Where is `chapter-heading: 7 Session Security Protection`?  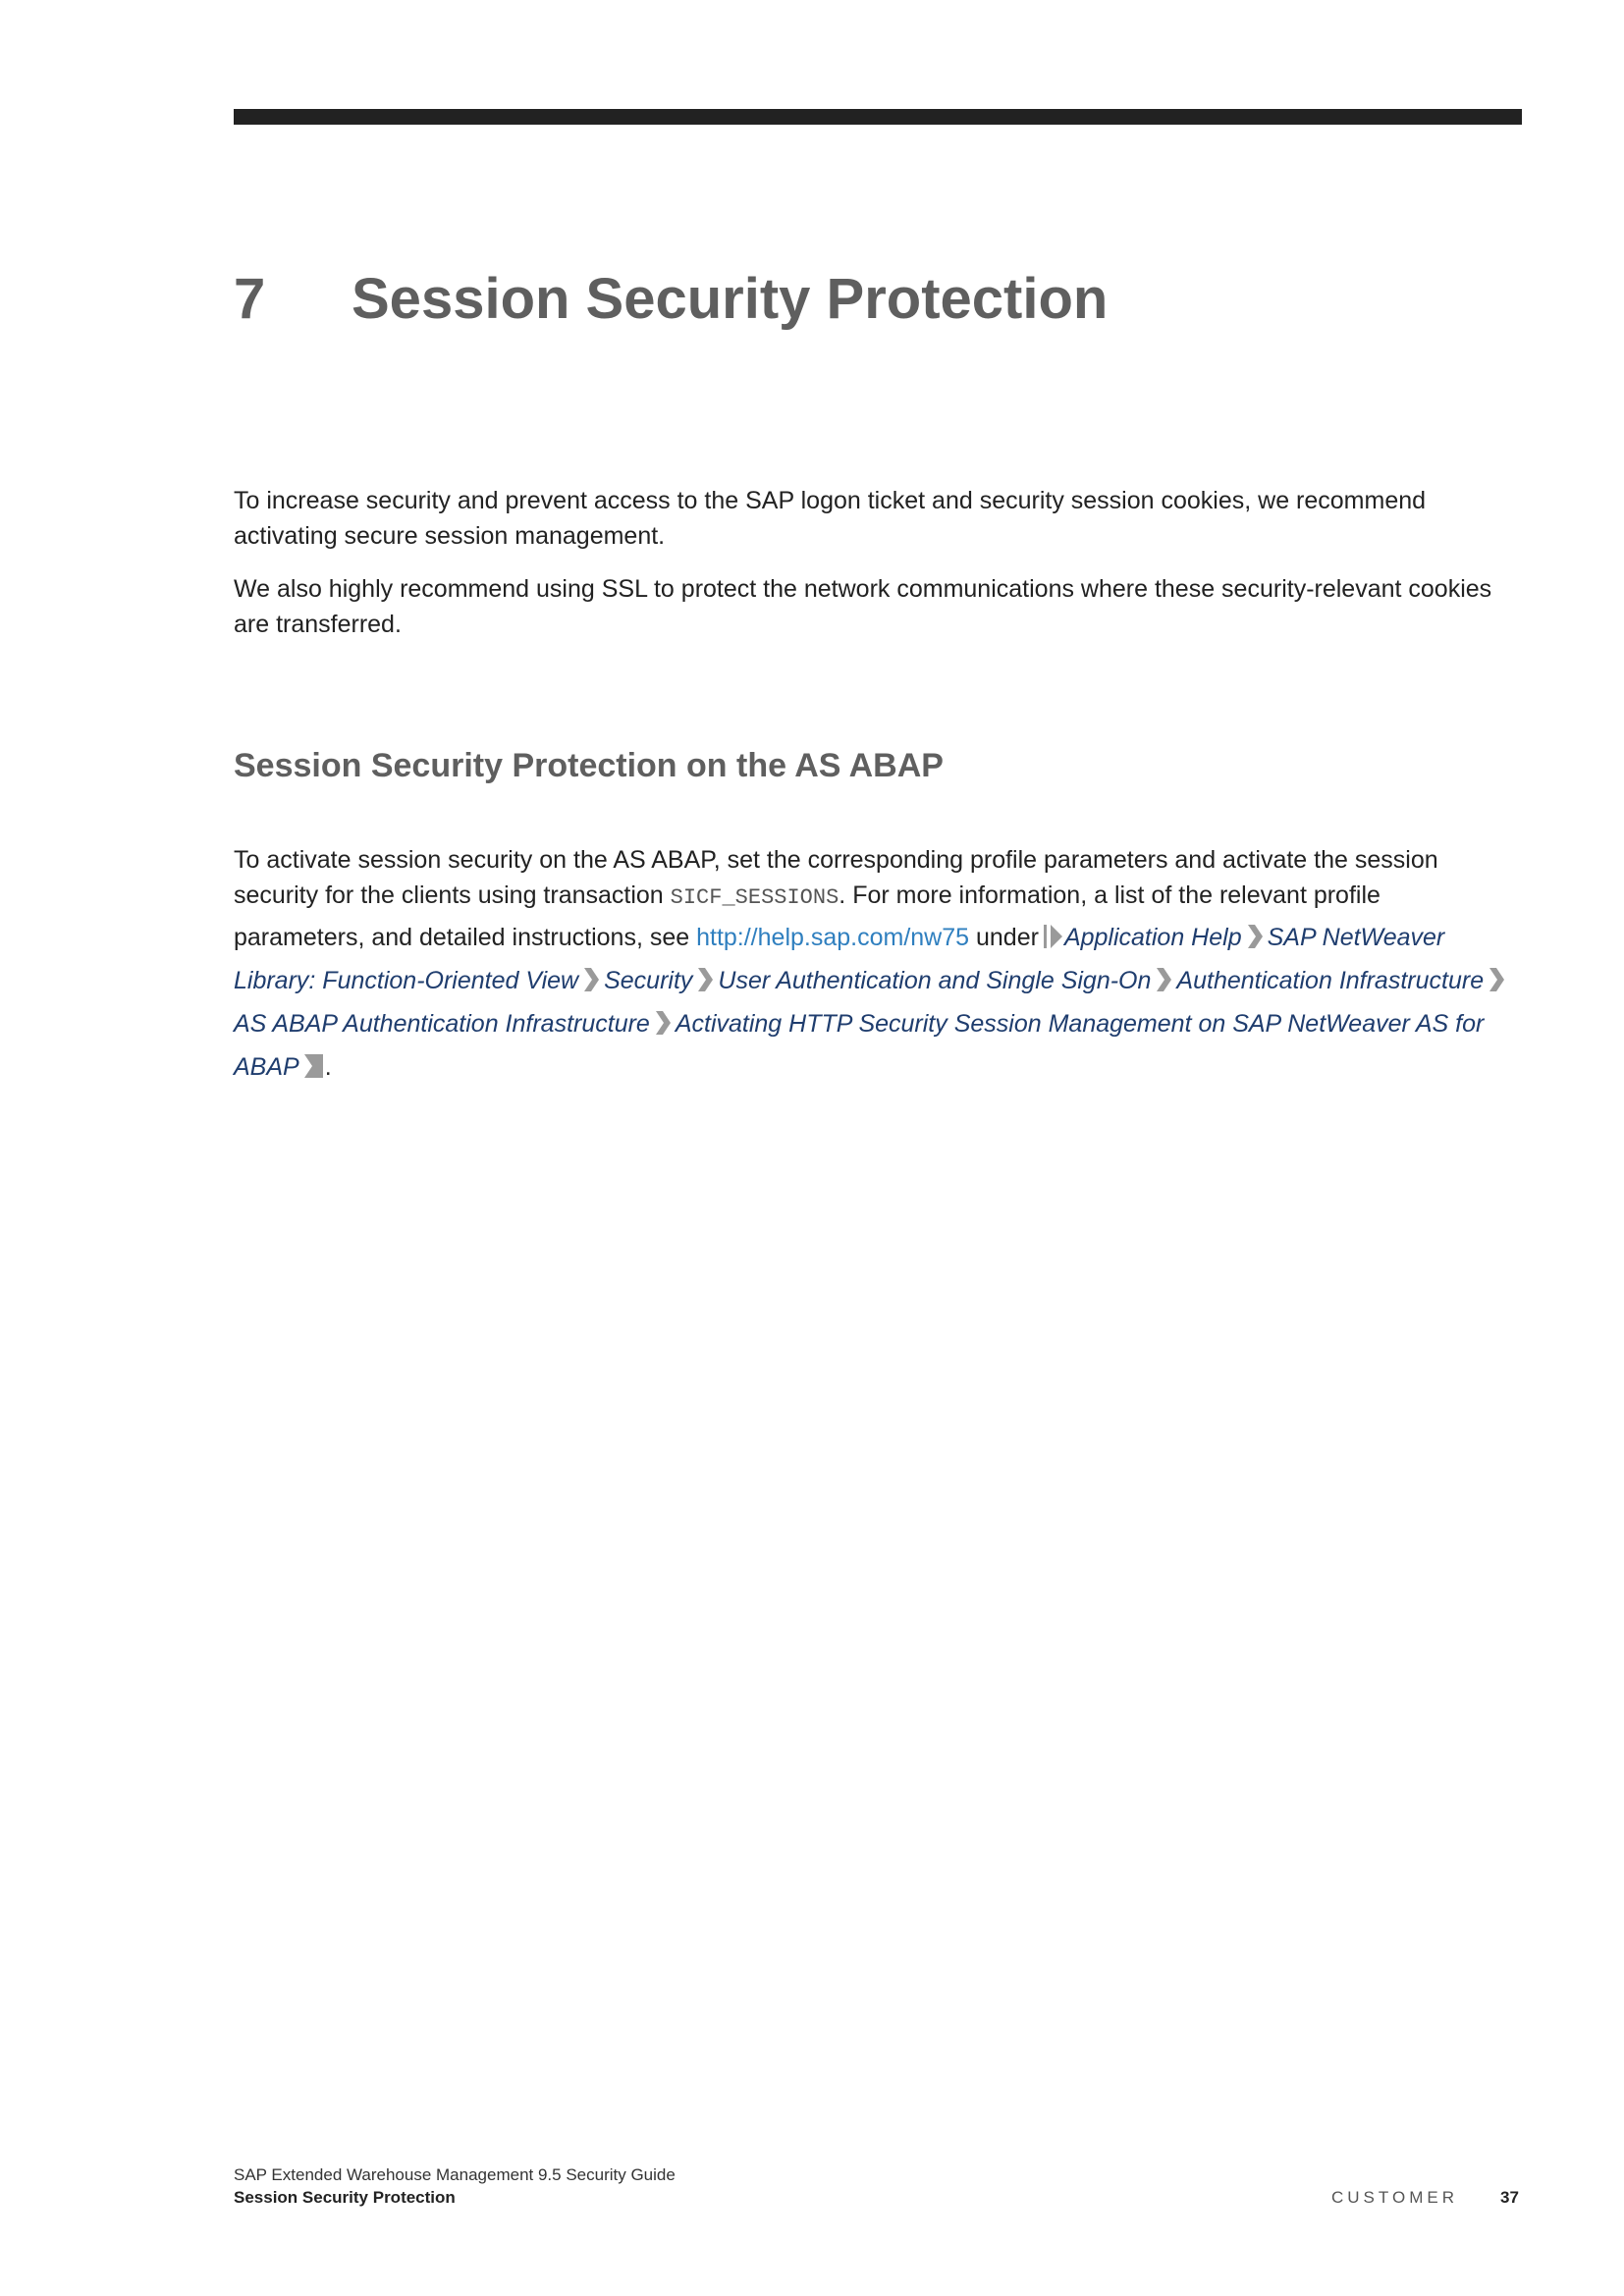 chapter-heading: 7 Session Security Protection is located at coordinates (878, 300).